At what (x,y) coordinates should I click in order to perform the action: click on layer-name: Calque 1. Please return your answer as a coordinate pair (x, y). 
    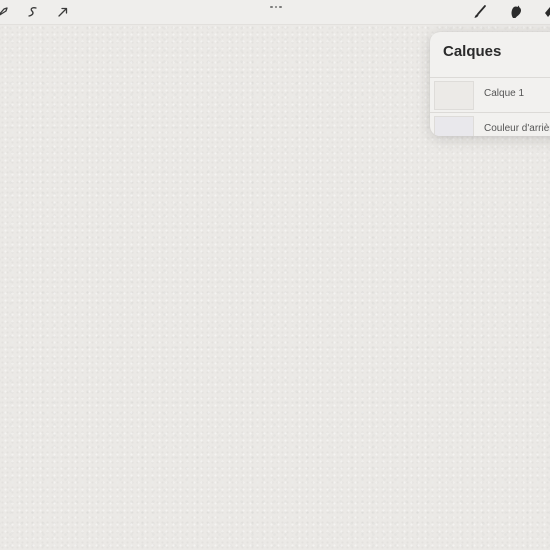
    Looking at the image, I should click on (504, 93).